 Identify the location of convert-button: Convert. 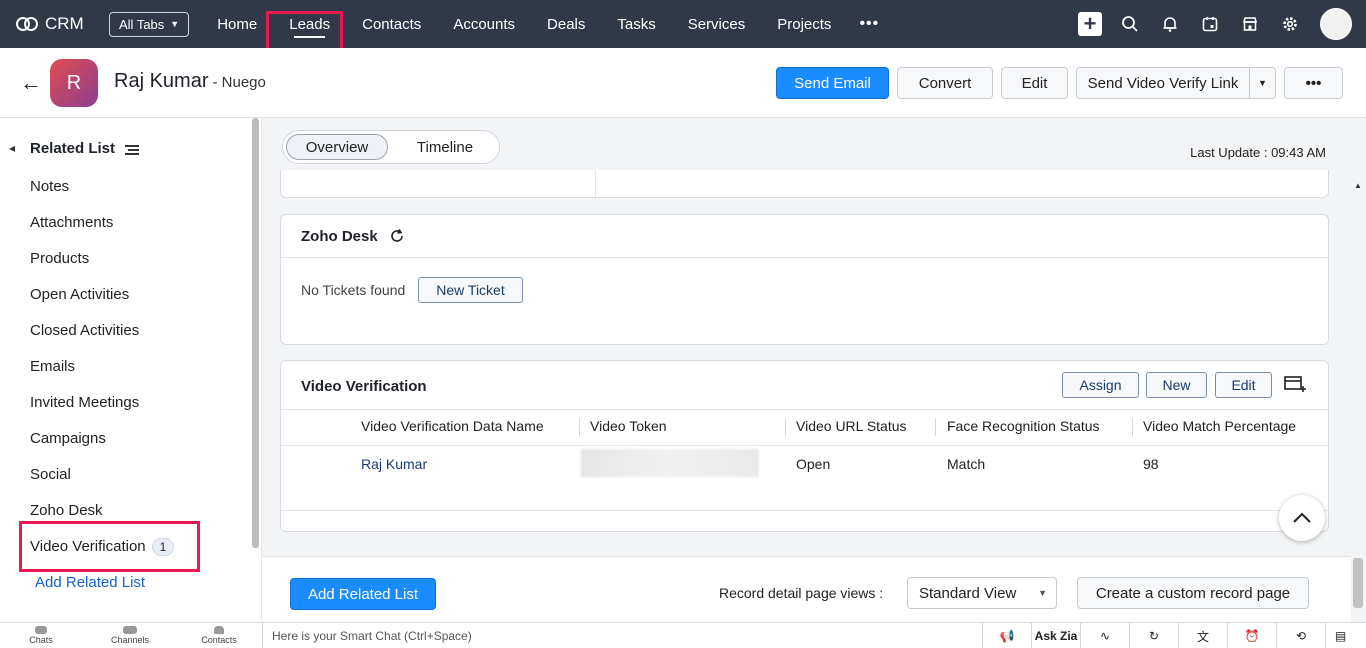
(945, 83).